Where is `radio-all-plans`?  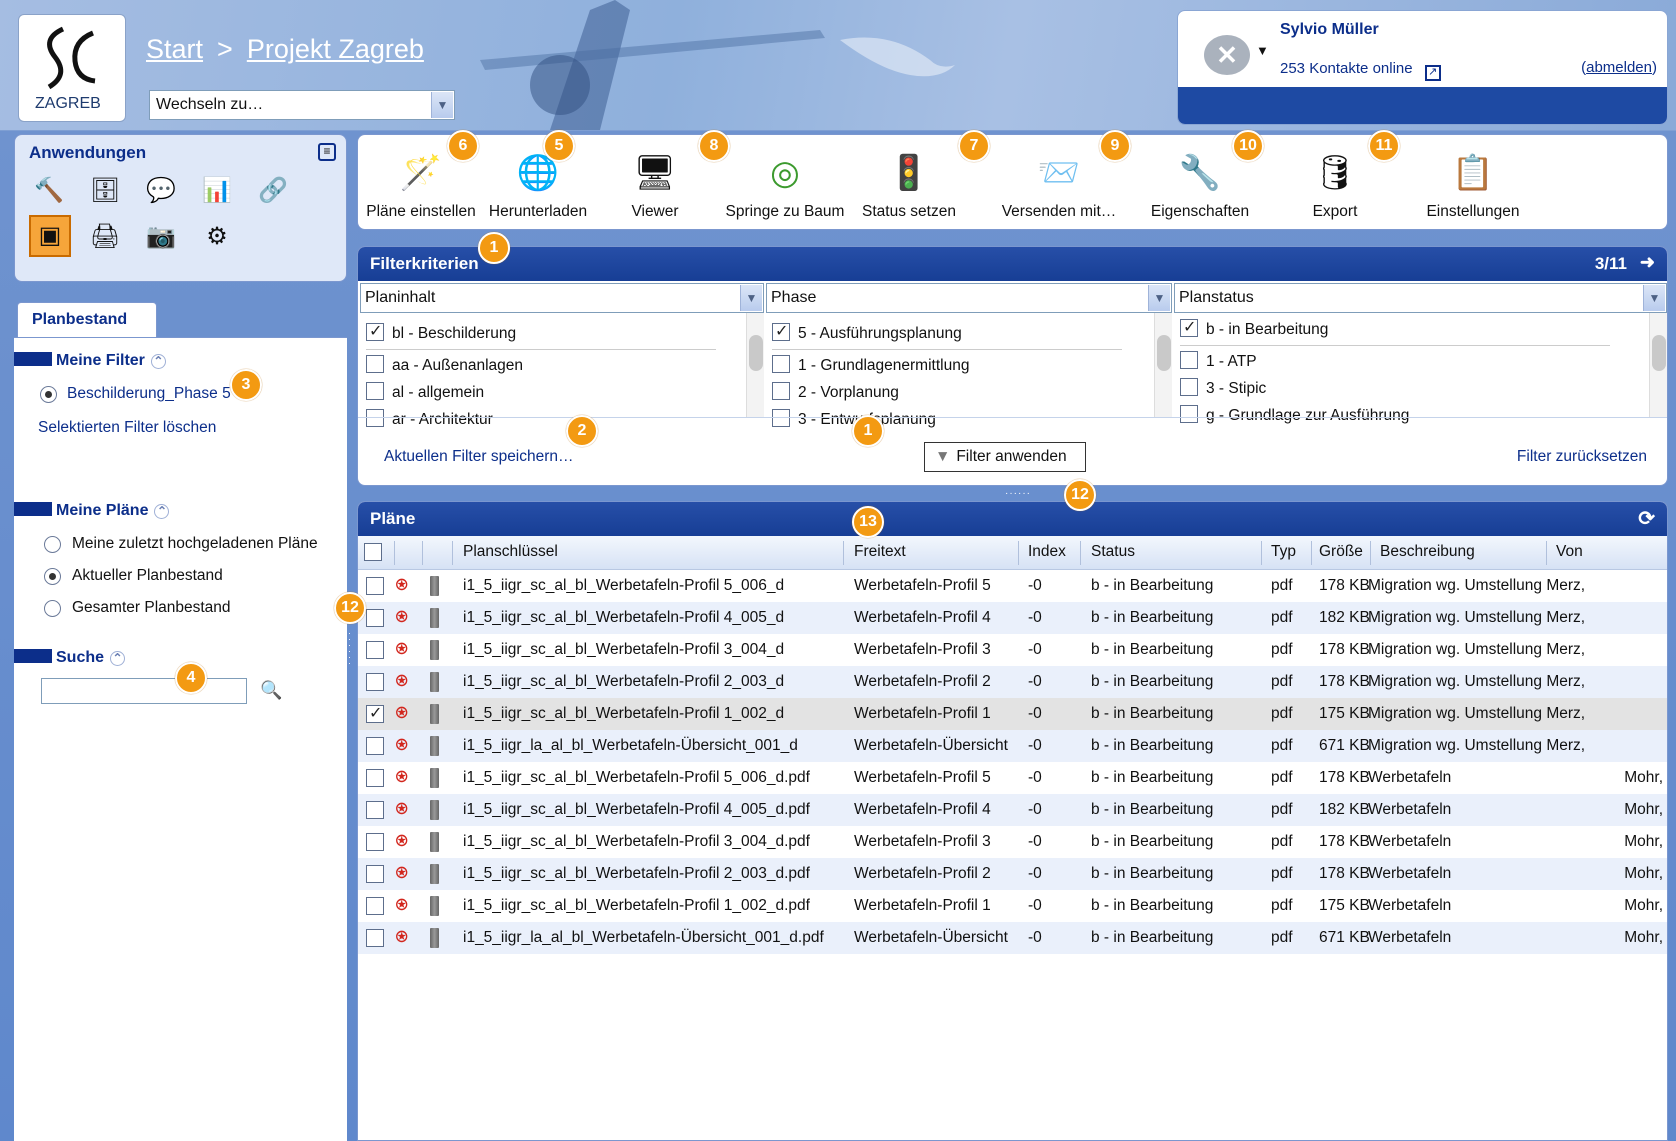 radio-all-plans is located at coordinates (52, 608).